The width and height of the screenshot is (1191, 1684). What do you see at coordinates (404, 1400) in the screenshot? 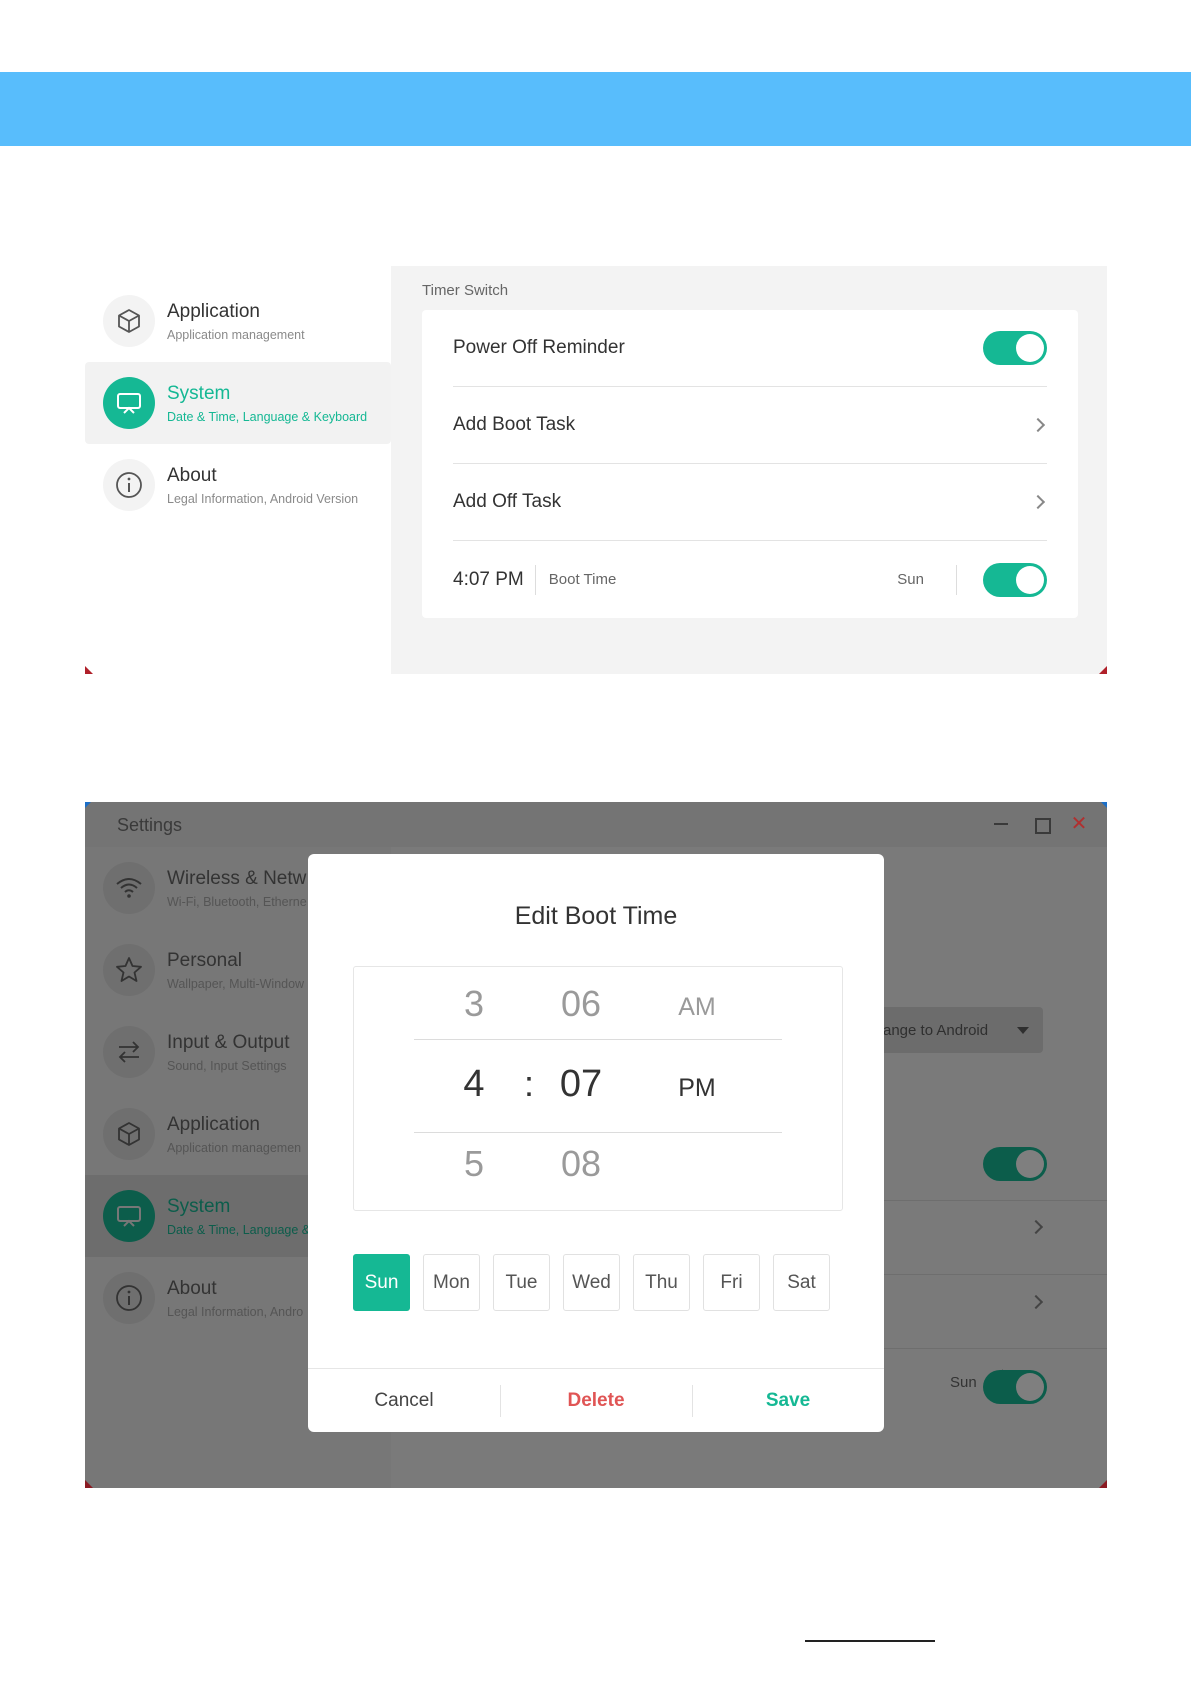
I see `cancel-button: Cancel` at bounding box center [404, 1400].